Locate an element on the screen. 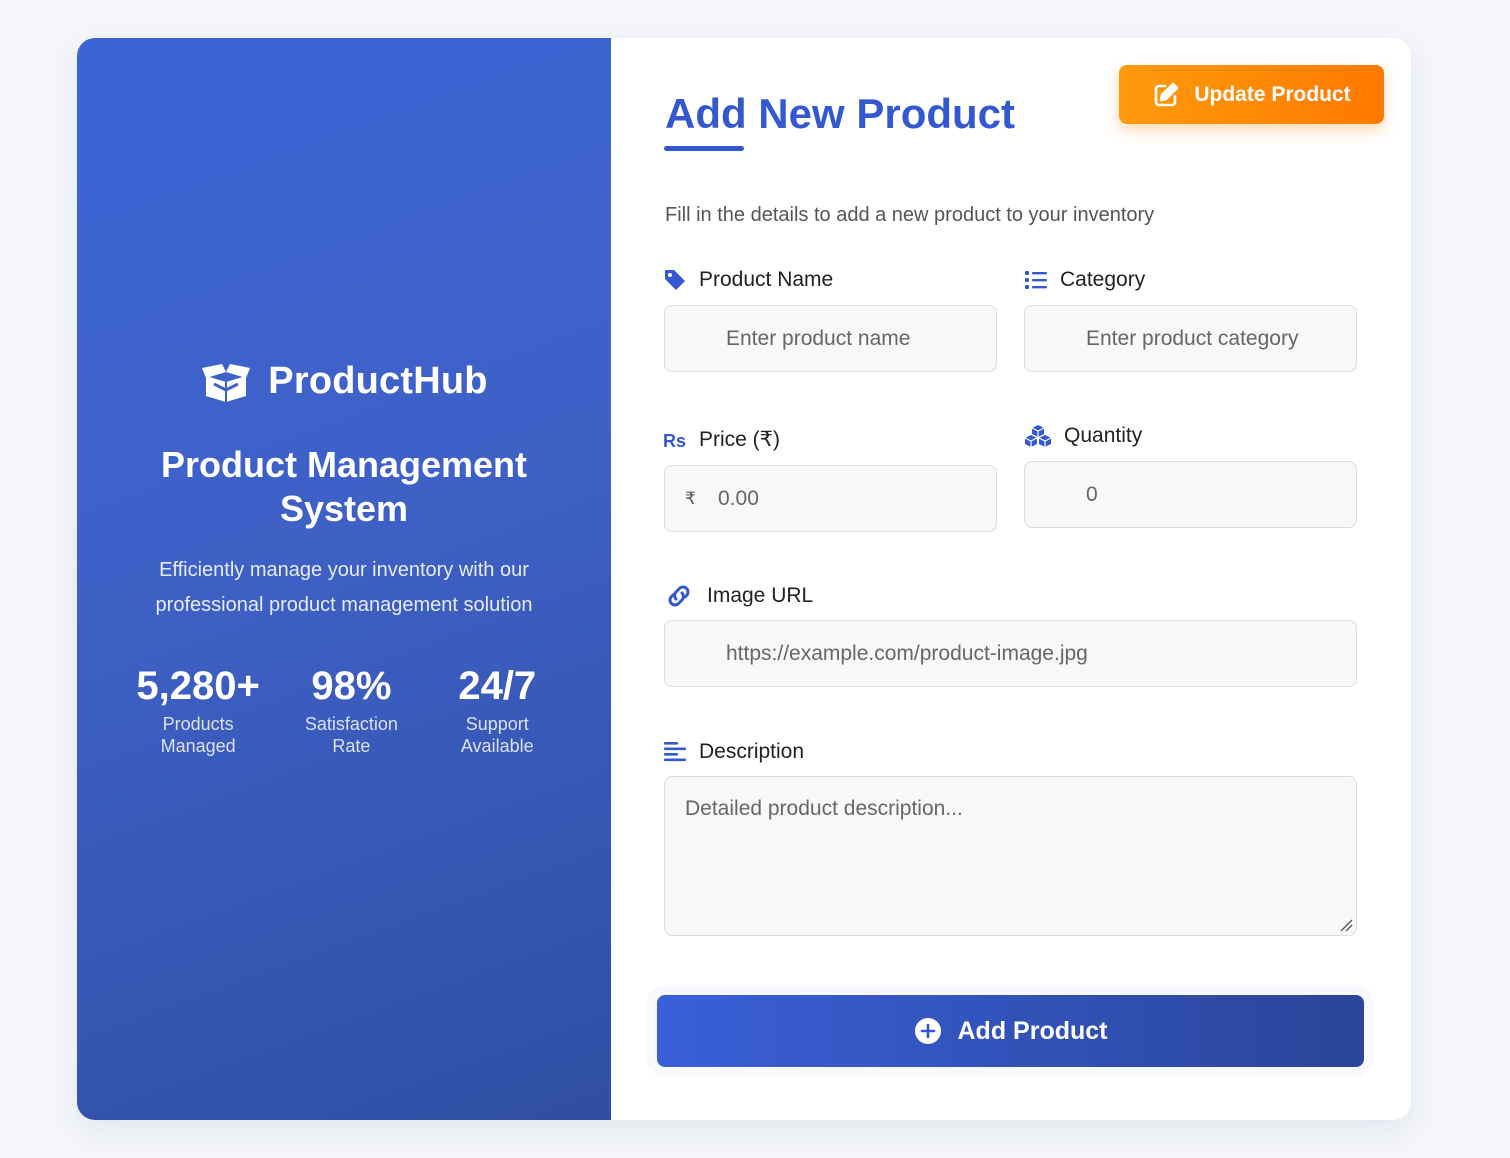 This screenshot has width=1510, height=1158. stat-satisfaction: 98% Satisfaction Rate is located at coordinates (351, 710).